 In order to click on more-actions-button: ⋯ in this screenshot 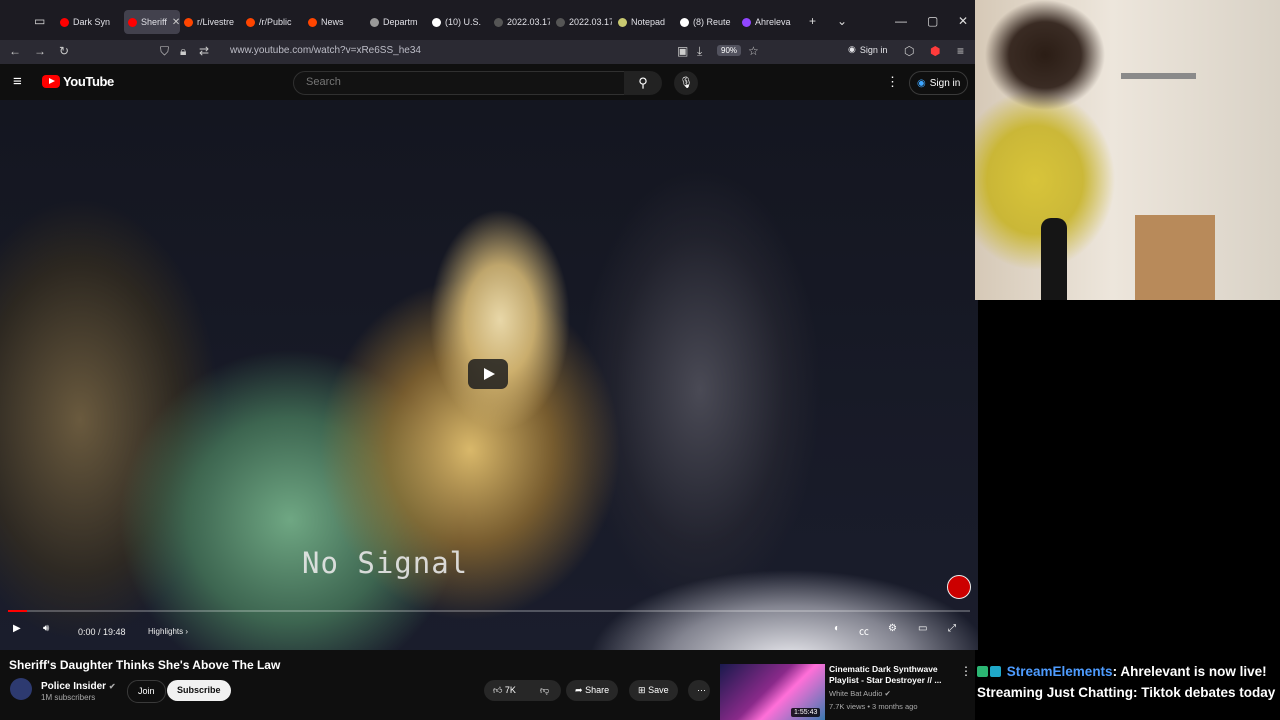, I will do `click(699, 690)`.